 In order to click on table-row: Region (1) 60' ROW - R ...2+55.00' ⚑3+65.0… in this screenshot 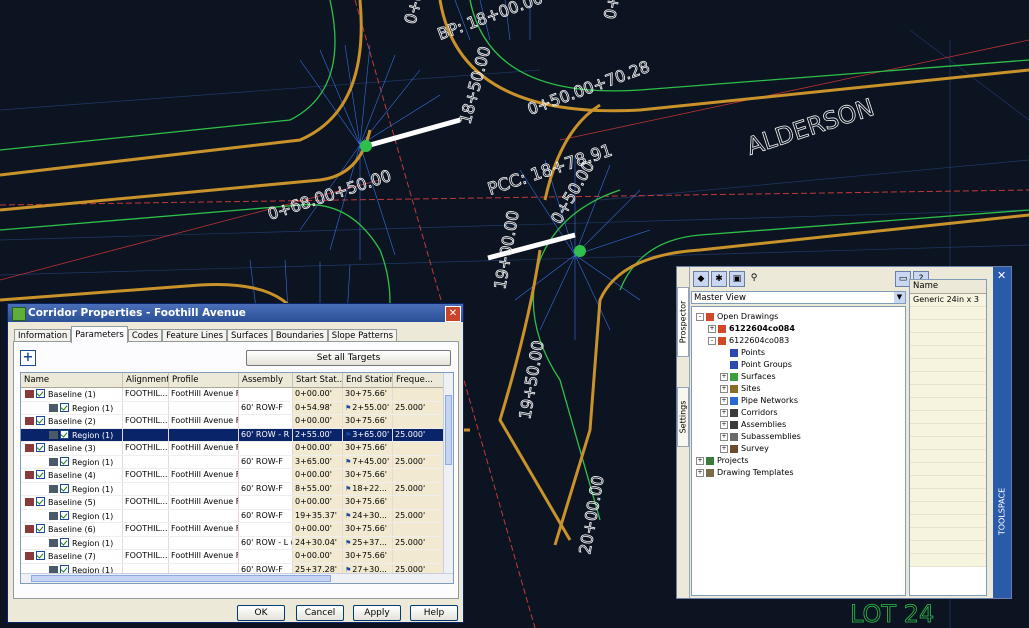, I will do `click(237, 435)`.